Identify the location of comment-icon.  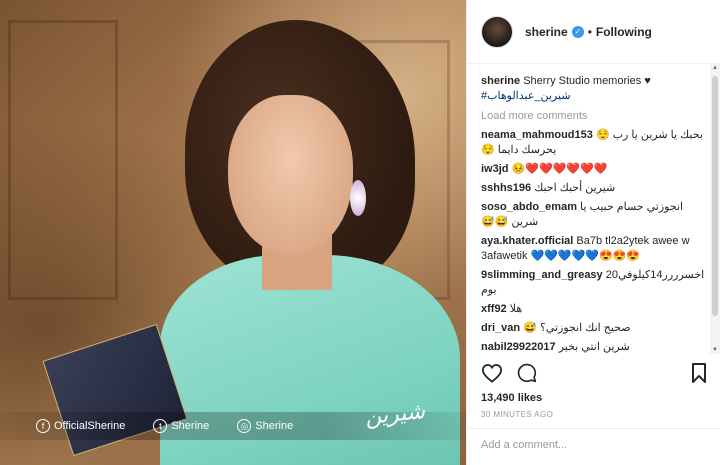
(527, 373).